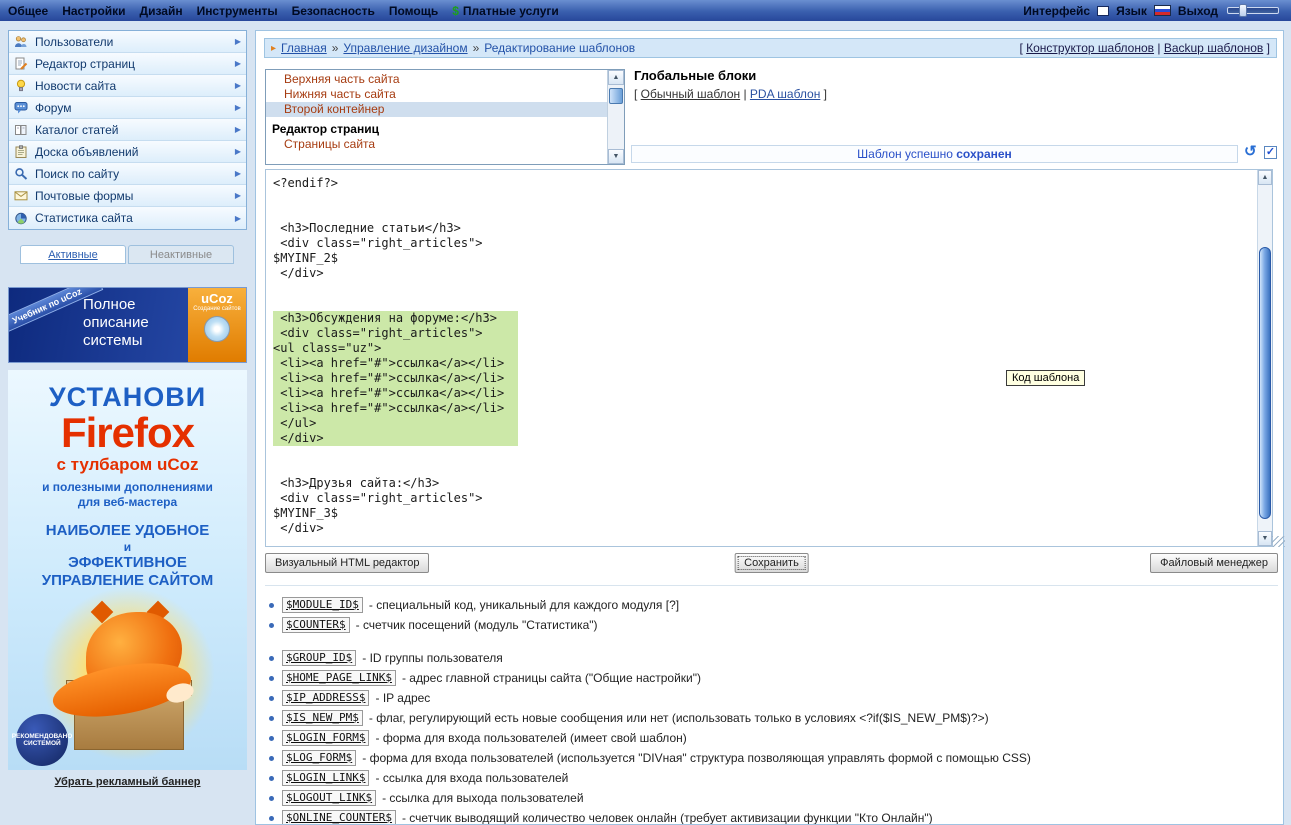 This screenshot has width=1291, height=825. What do you see at coordinates (1198, 11) in the screenshot?
I see `logout-menu-item: Выход` at bounding box center [1198, 11].